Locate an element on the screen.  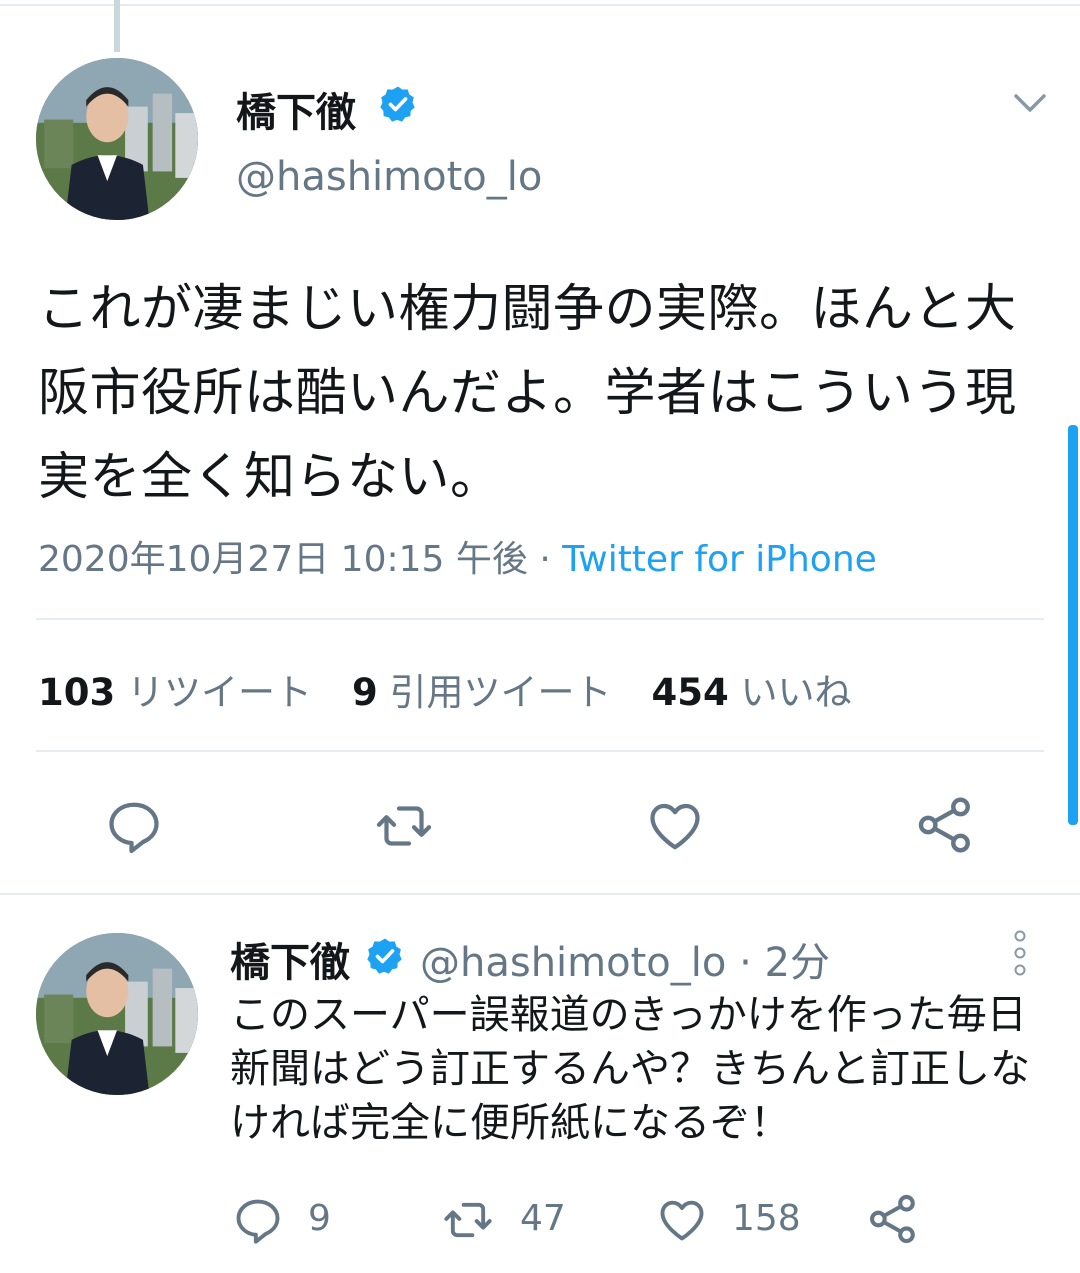
likes-stat: 454 いいね is located at coordinates (752, 692).